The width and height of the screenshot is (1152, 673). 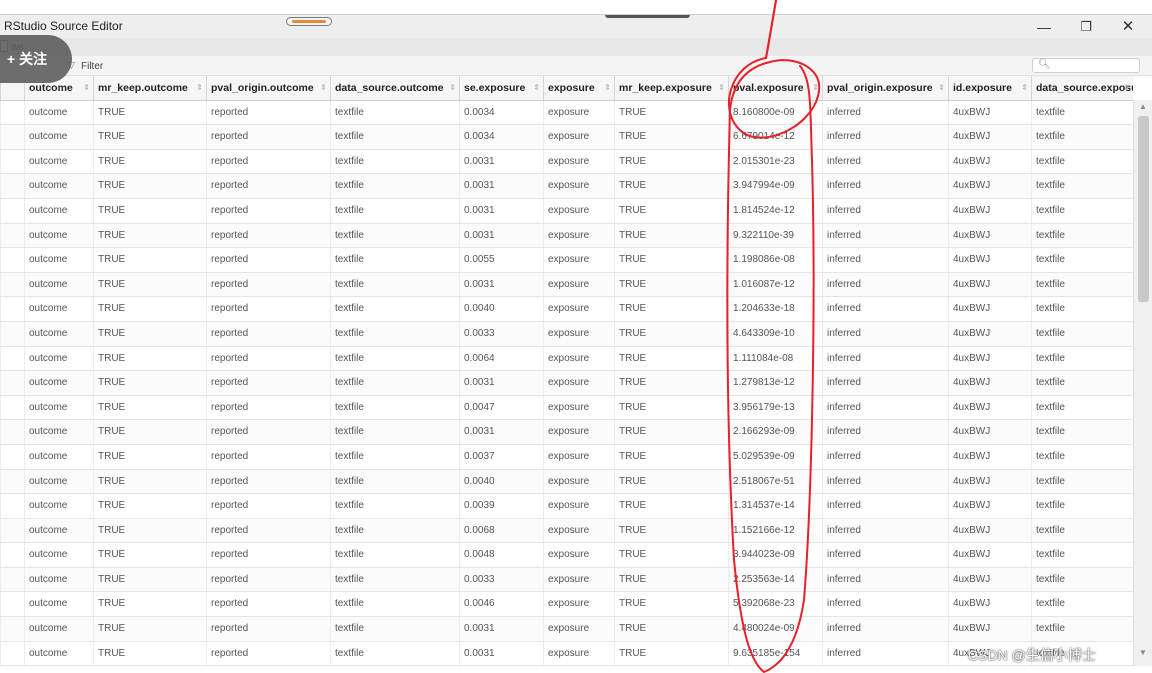 What do you see at coordinates (1128, 27) in the screenshot?
I see `close-button: ✕` at bounding box center [1128, 27].